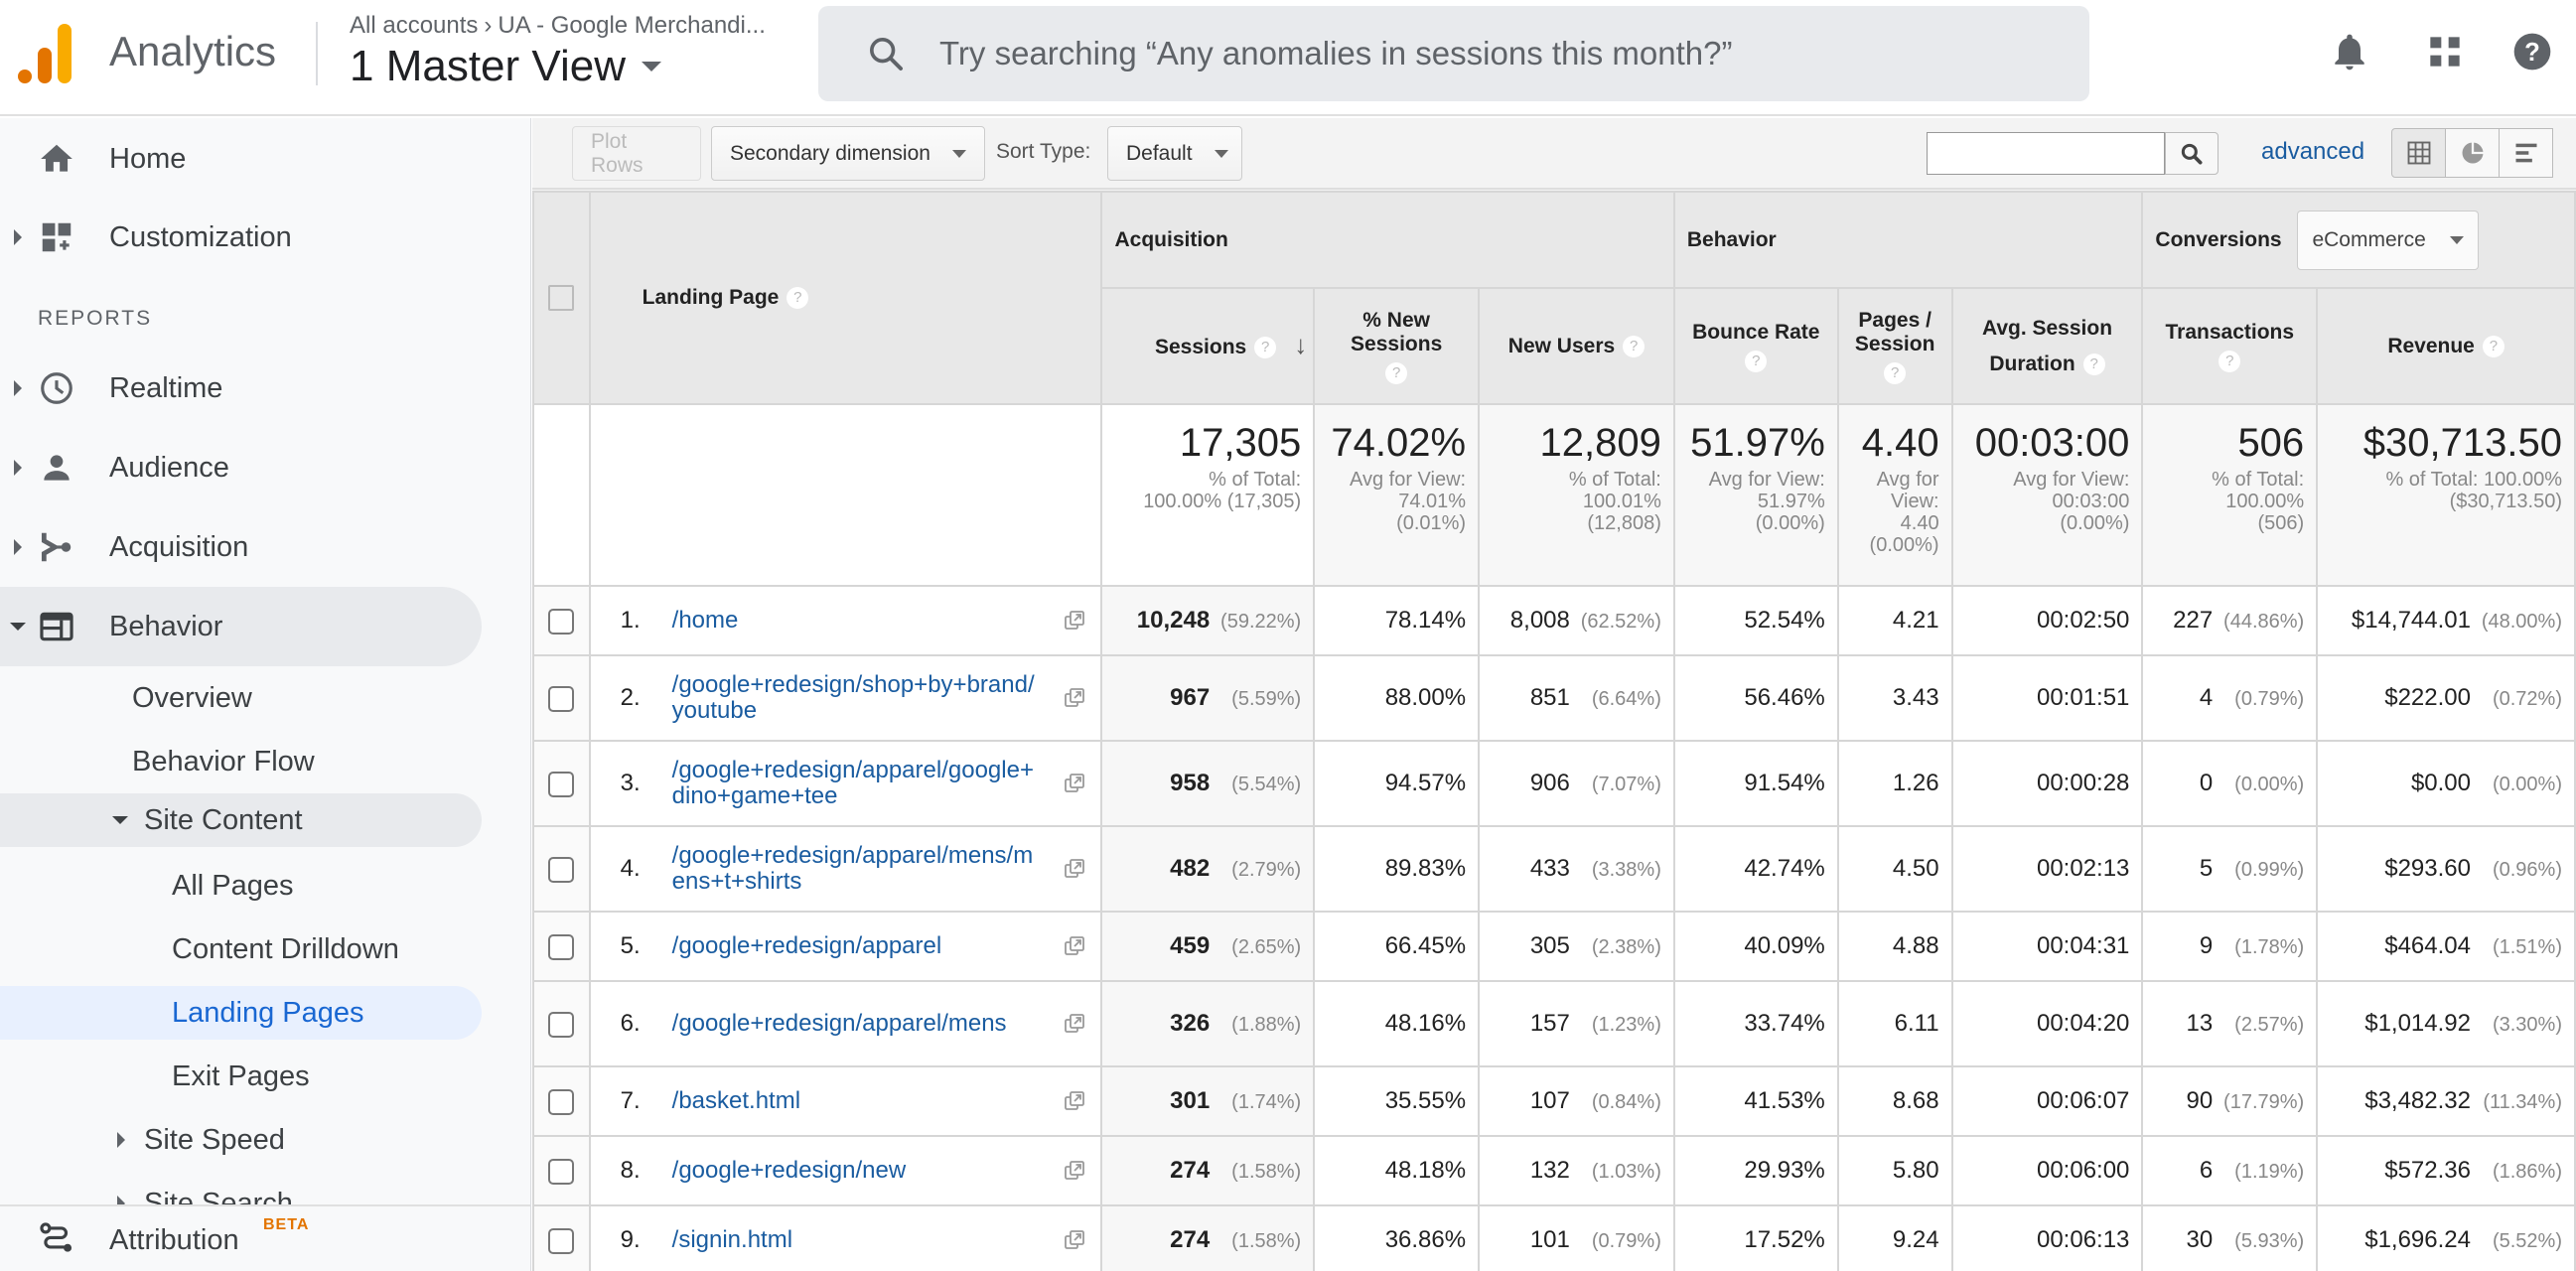 Image resolution: width=2576 pixels, height=1271 pixels. What do you see at coordinates (265, 1237) in the screenshot?
I see `sidebar-item-attribution: Attribution BETA` at bounding box center [265, 1237].